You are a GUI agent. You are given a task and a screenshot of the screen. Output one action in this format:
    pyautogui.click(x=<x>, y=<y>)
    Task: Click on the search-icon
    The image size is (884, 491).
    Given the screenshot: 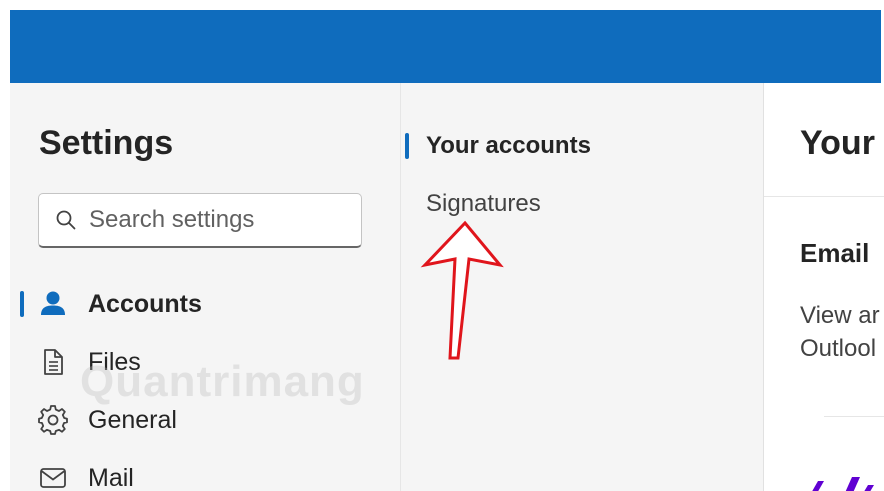 What is the action you would take?
    pyautogui.click(x=66, y=220)
    